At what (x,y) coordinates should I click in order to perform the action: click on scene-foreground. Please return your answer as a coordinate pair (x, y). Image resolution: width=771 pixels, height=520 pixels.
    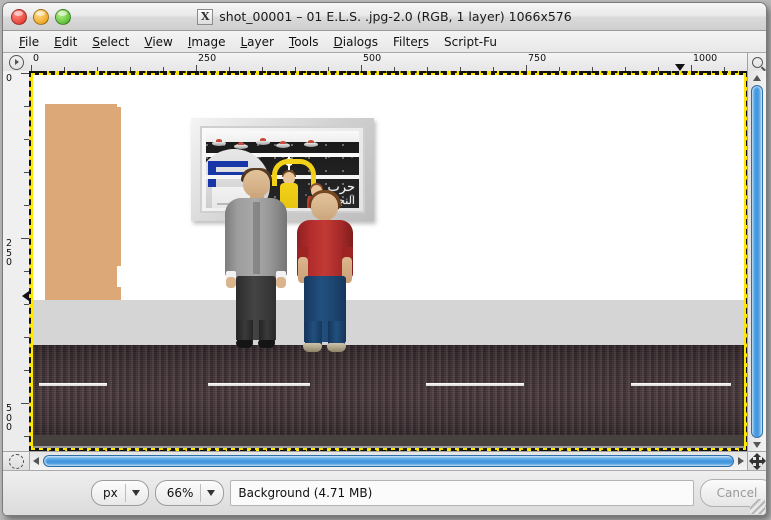
    Looking at the image, I should click on (388, 447).